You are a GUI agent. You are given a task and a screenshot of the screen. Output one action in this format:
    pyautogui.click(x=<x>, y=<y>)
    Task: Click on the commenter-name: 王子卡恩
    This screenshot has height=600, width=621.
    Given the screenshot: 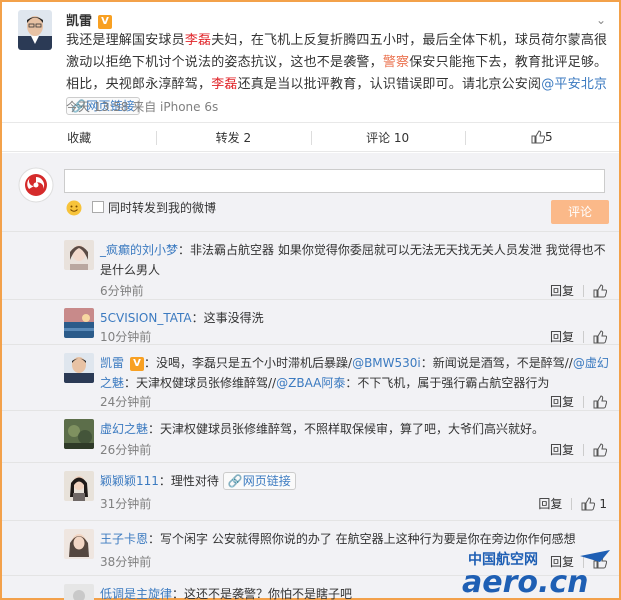 What is the action you would take?
    pyautogui.click(x=124, y=539)
    